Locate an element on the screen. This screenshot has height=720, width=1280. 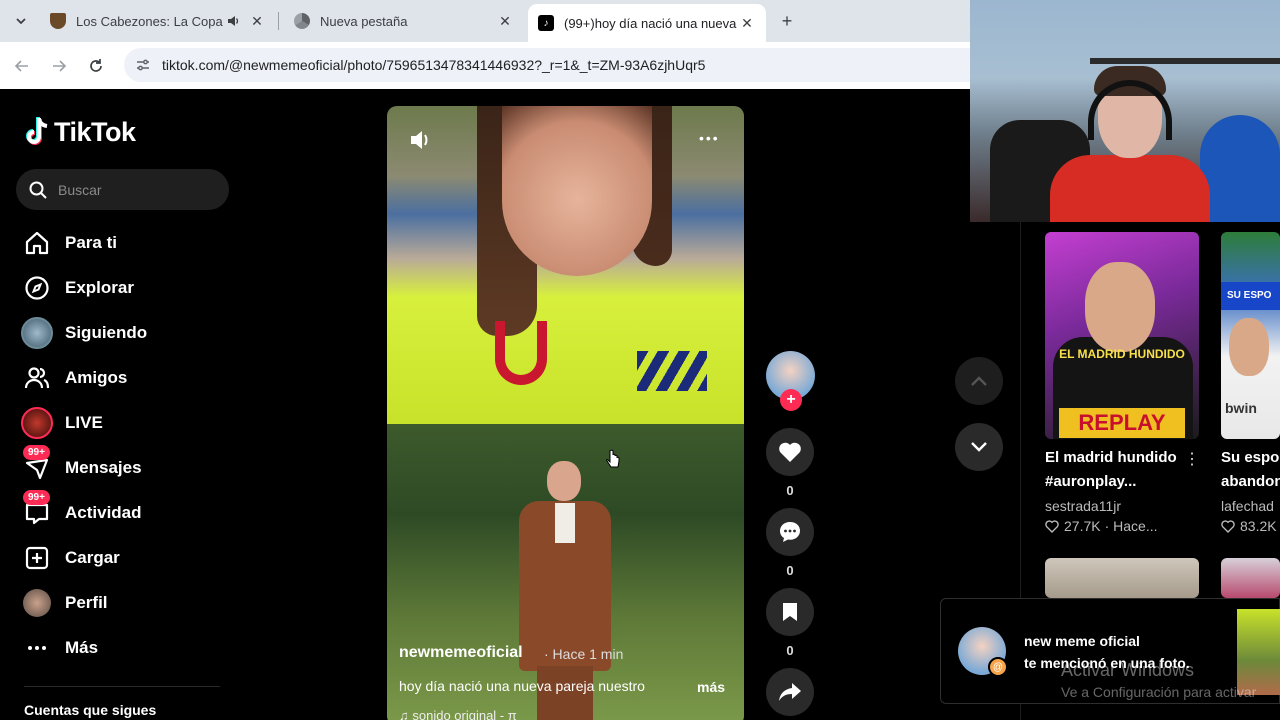
reload-button is located at coordinates (96, 66).